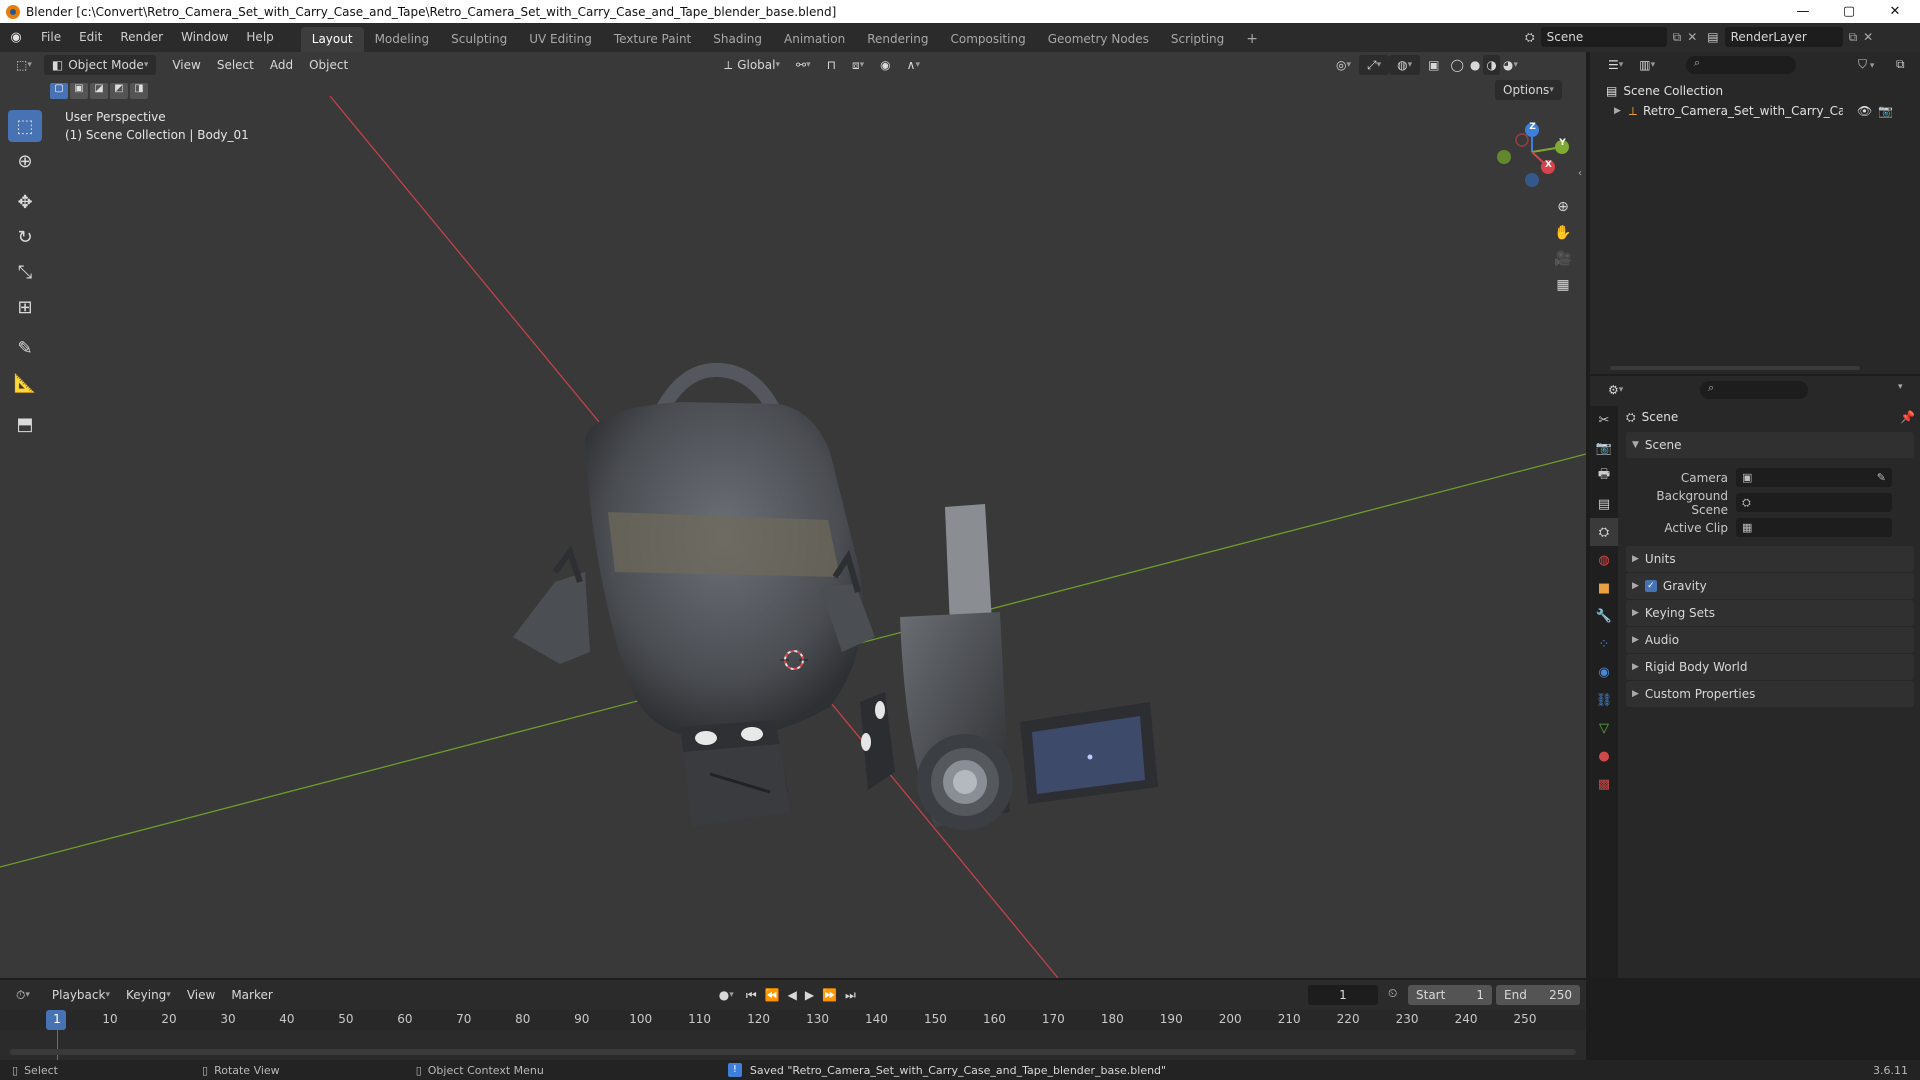  Describe the element at coordinates (1405, 65) in the screenshot. I see `overlay-toggle-icon: ◍` at that location.